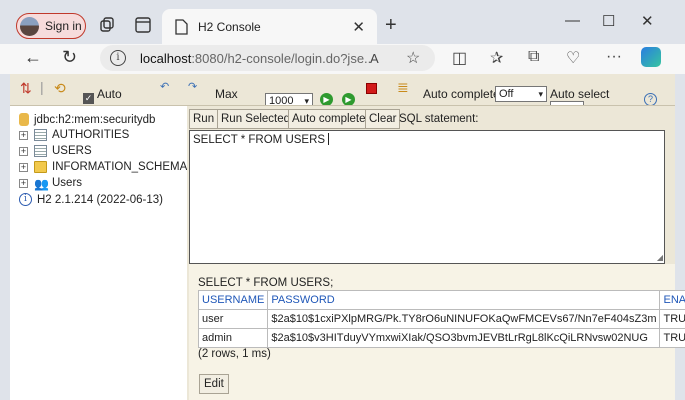 This screenshot has width=685, height=400. Describe the element at coordinates (459, 58) in the screenshot. I see `split-screen-icon: ◫` at that location.